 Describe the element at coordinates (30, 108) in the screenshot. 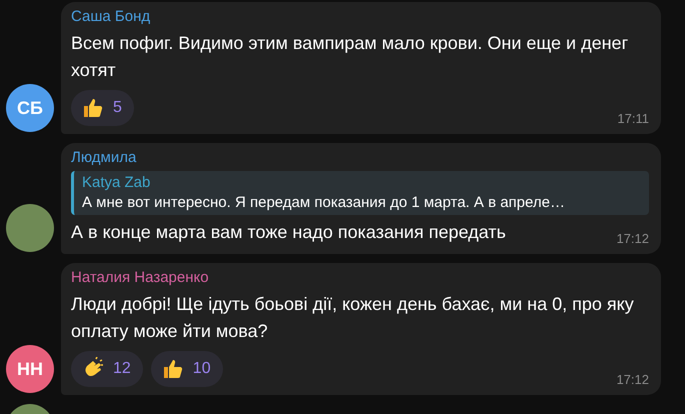

I see `user-avatar: СБ` at that location.